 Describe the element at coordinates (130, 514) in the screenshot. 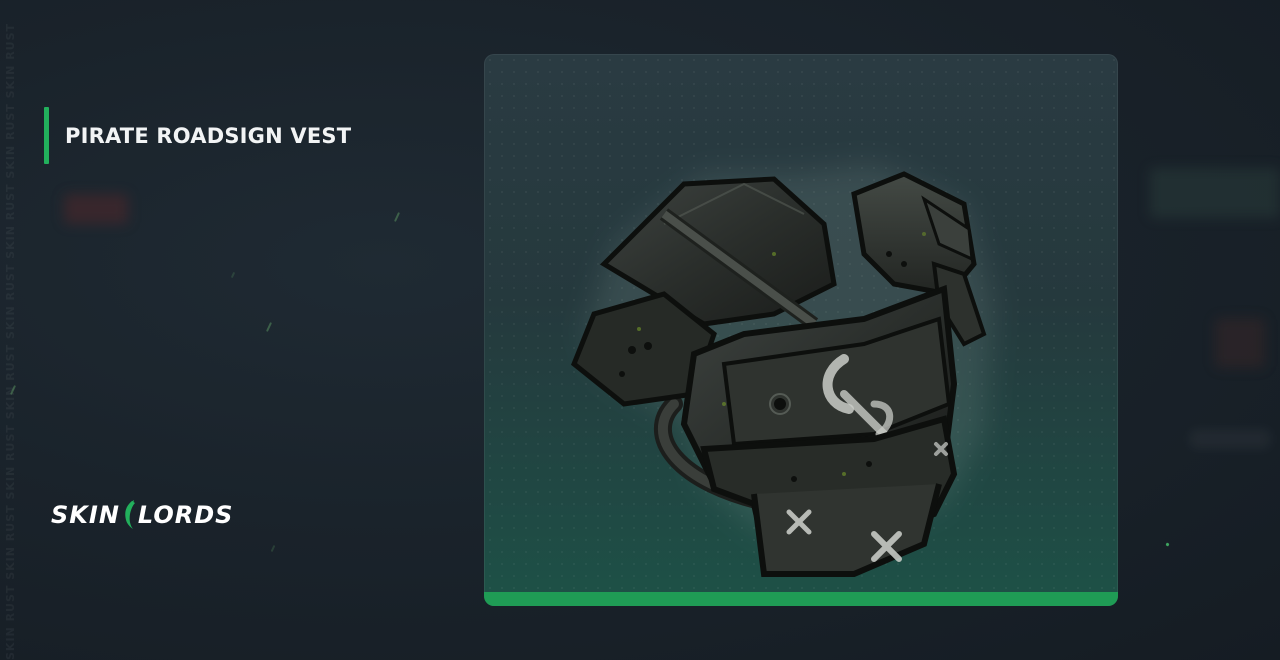

I see `green-dragon-slash-icon` at that location.